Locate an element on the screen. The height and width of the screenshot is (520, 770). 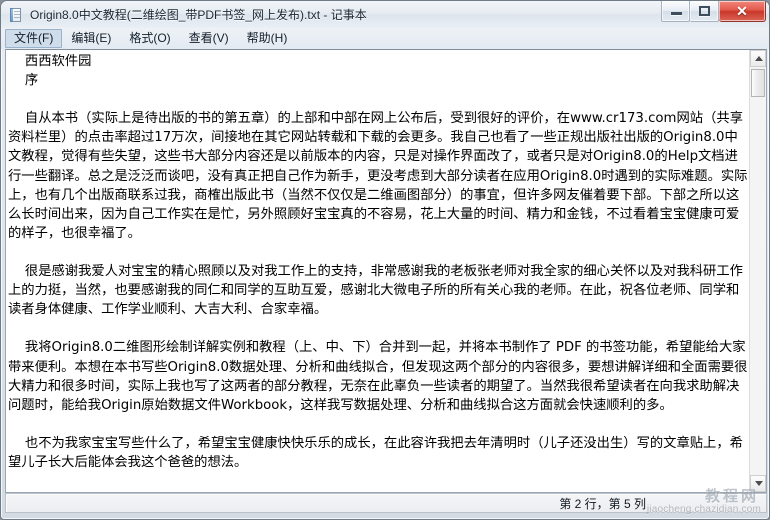
maximize-icon is located at coordinates (704, 11).